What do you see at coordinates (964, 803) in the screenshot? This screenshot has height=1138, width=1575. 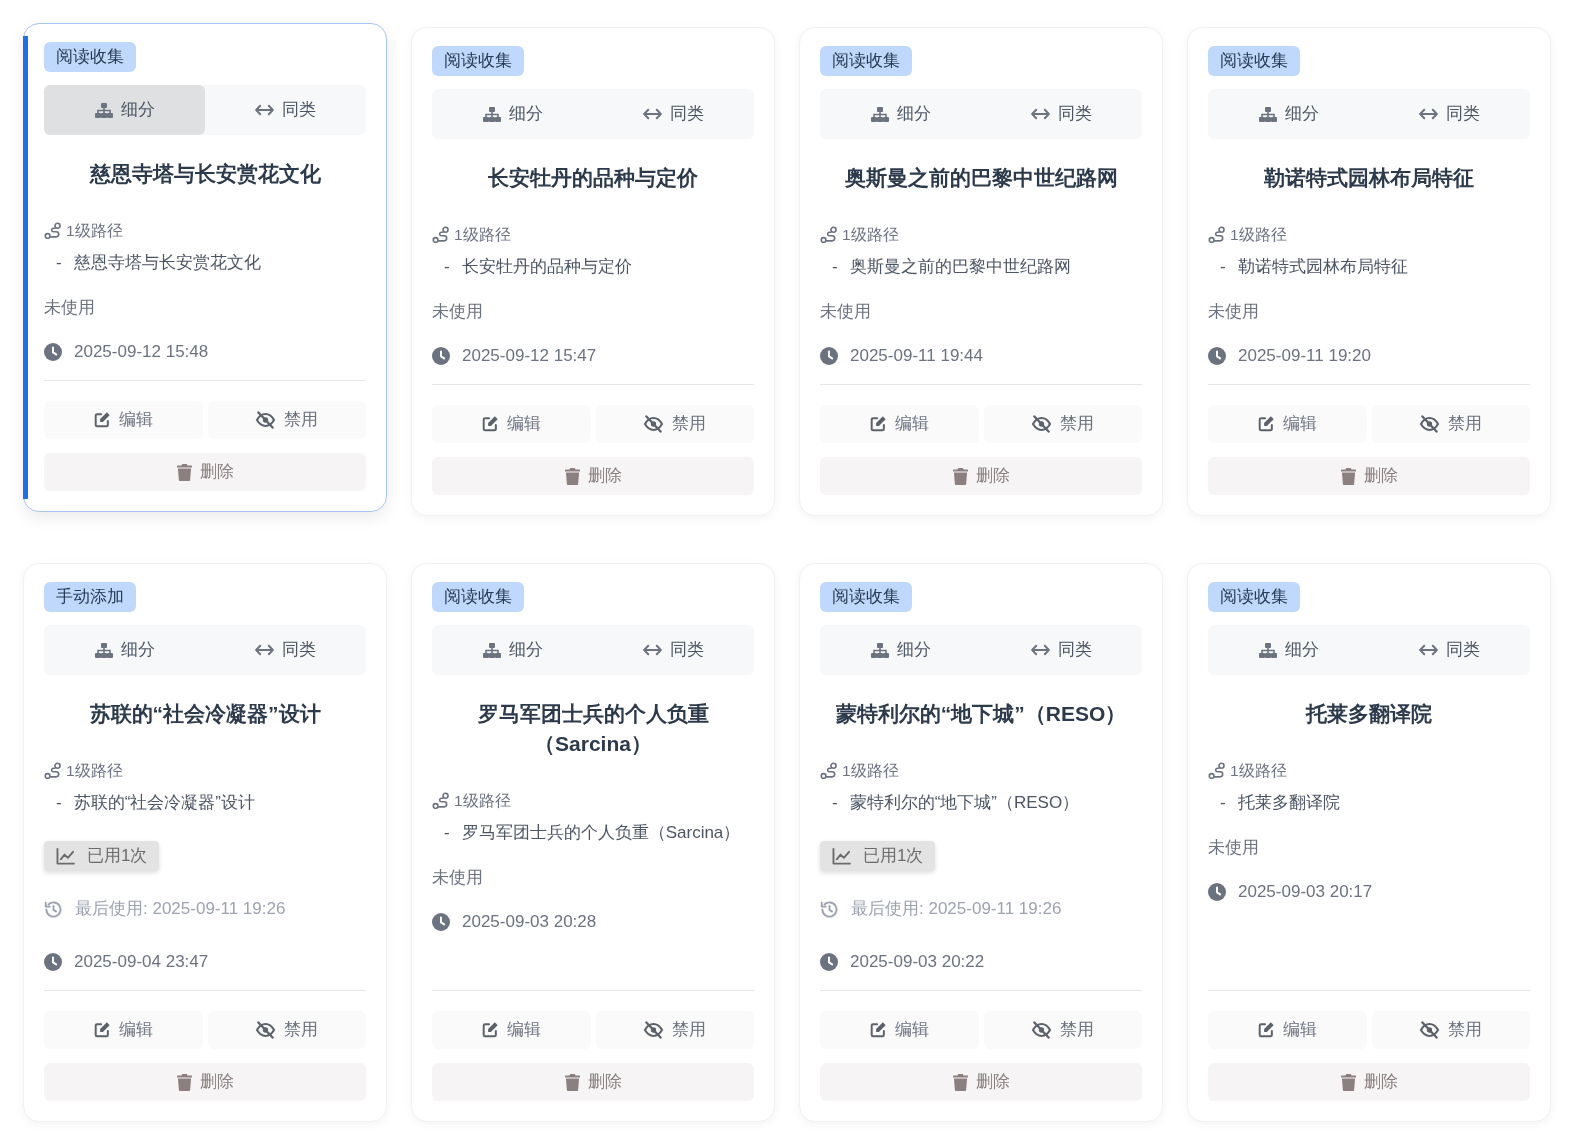 I see `path-item: 蒙特利尔的“地下城”（RESO）` at bounding box center [964, 803].